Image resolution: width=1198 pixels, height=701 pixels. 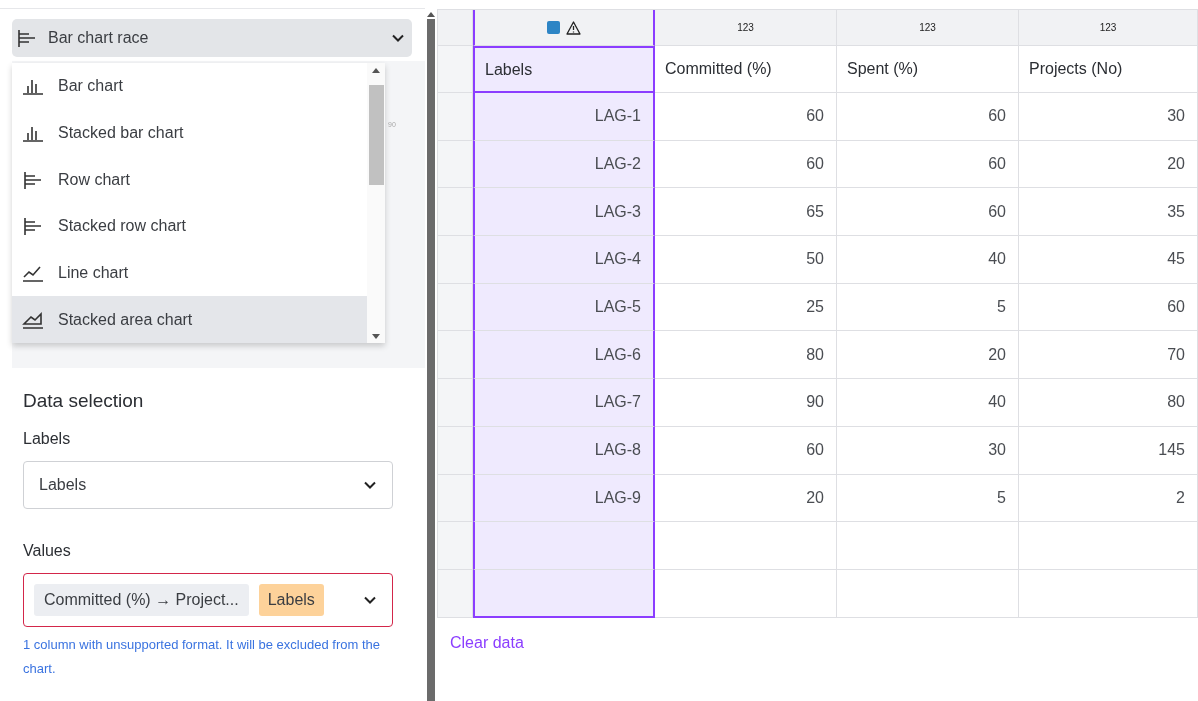 What do you see at coordinates (564, 260) in the screenshot?
I see `table-cell: LAG-4` at bounding box center [564, 260].